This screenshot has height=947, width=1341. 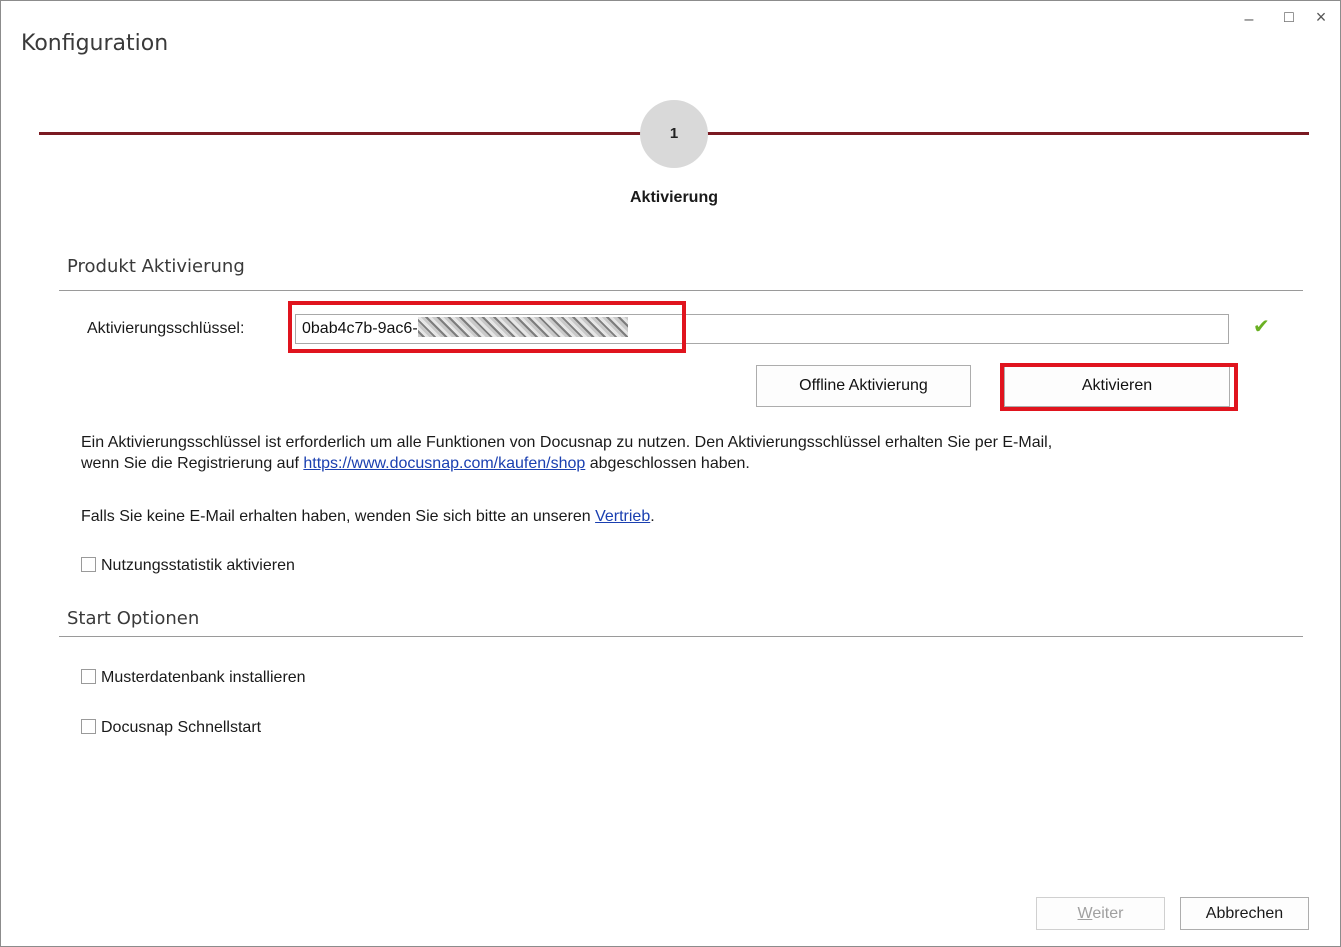 I want to click on sample-database-checkbox-row: Musterdatenbank installieren, so click(x=193, y=678).